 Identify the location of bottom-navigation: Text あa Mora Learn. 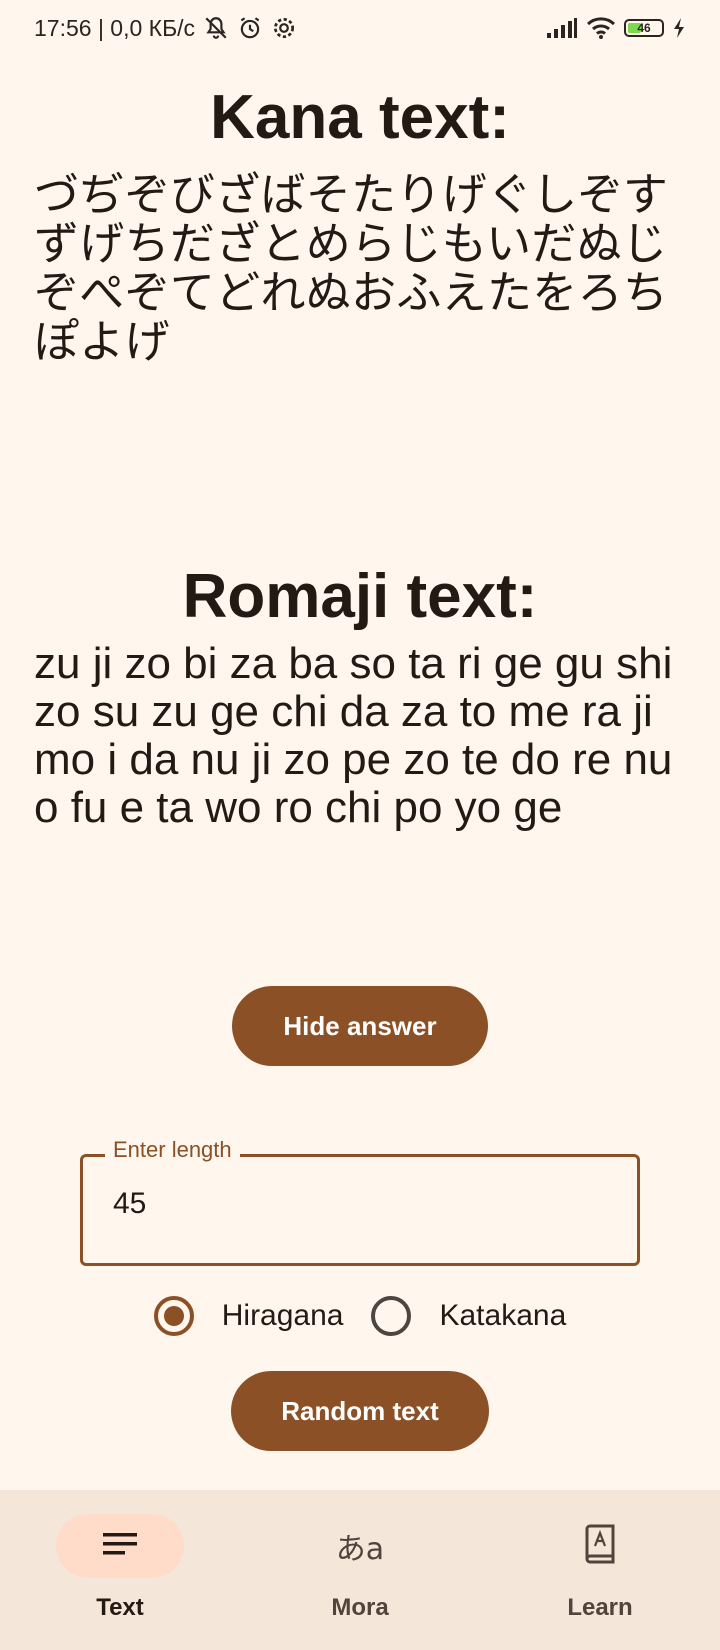
(360, 1570).